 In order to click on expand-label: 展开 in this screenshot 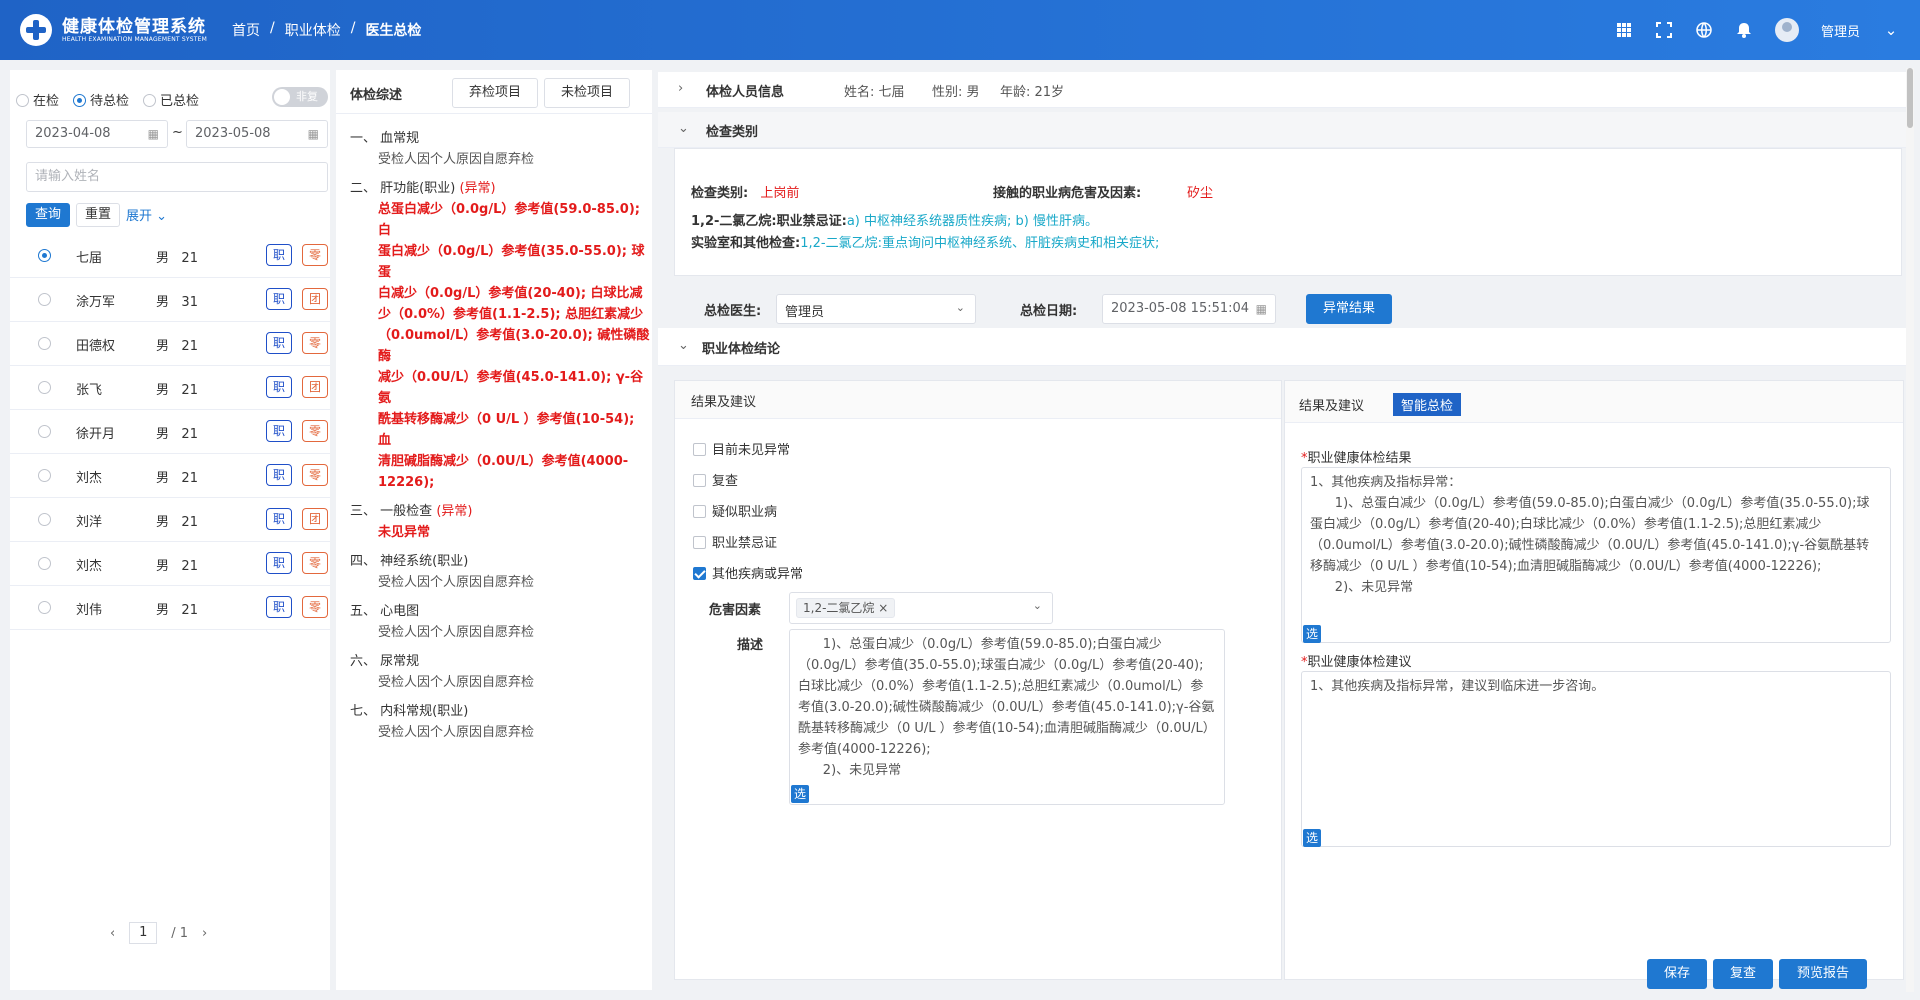, I will do `click(139, 216)`.